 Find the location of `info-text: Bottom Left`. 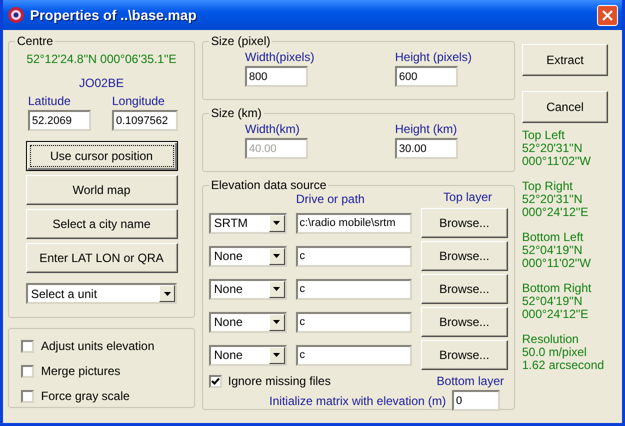

info-text: Bottom Left is located at coordinates (553, 237).